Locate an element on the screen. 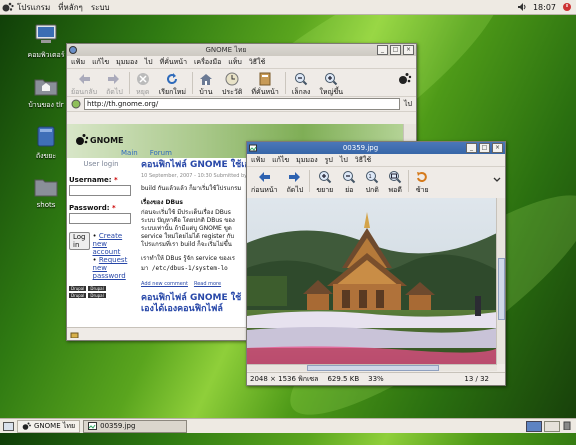 This screenshot has width=576, height=445. taskbar-item-viewer: 00359.jpg is located at coordinates (135, 426).